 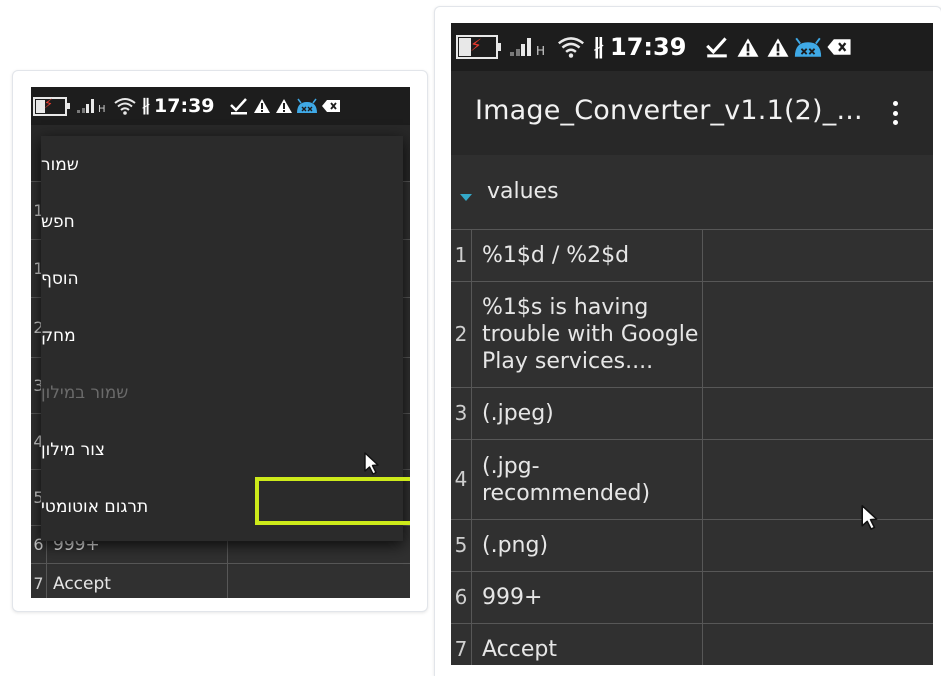 I want to click on row-index: 5, so click(x=461, y=545).